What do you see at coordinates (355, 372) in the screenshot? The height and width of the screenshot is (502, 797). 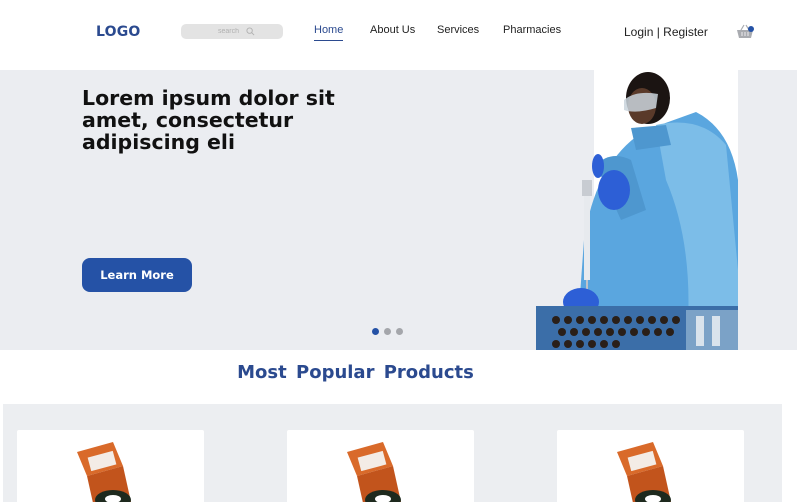 I see `section-title: Most Popular Products` at bounding box center [355, 372].